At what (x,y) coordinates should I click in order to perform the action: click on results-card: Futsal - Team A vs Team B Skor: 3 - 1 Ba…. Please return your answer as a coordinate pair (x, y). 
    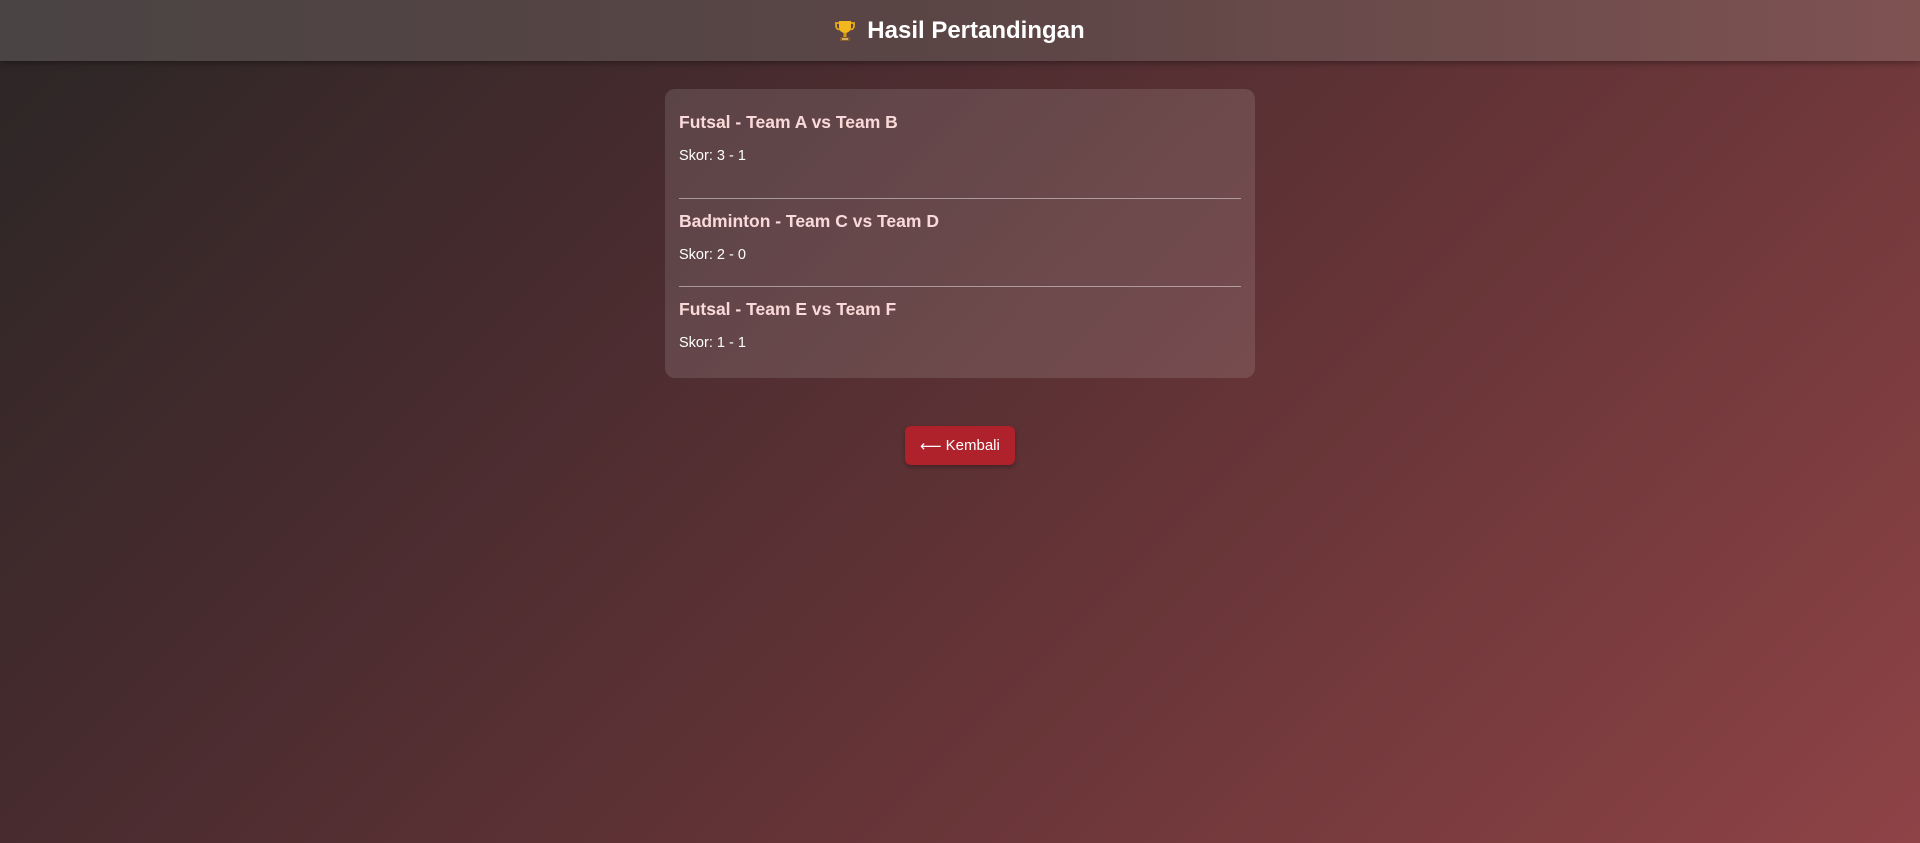
    Looking at the image, I should click on (960, 233).